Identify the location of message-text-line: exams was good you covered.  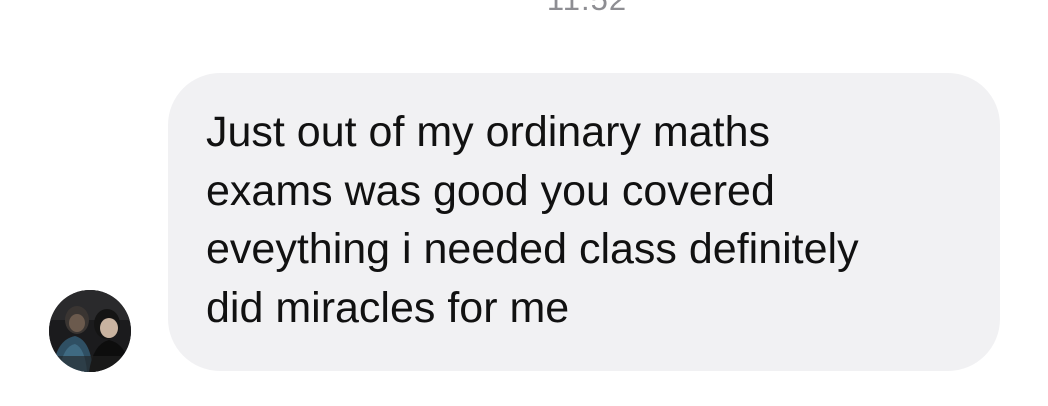
(490, 190).